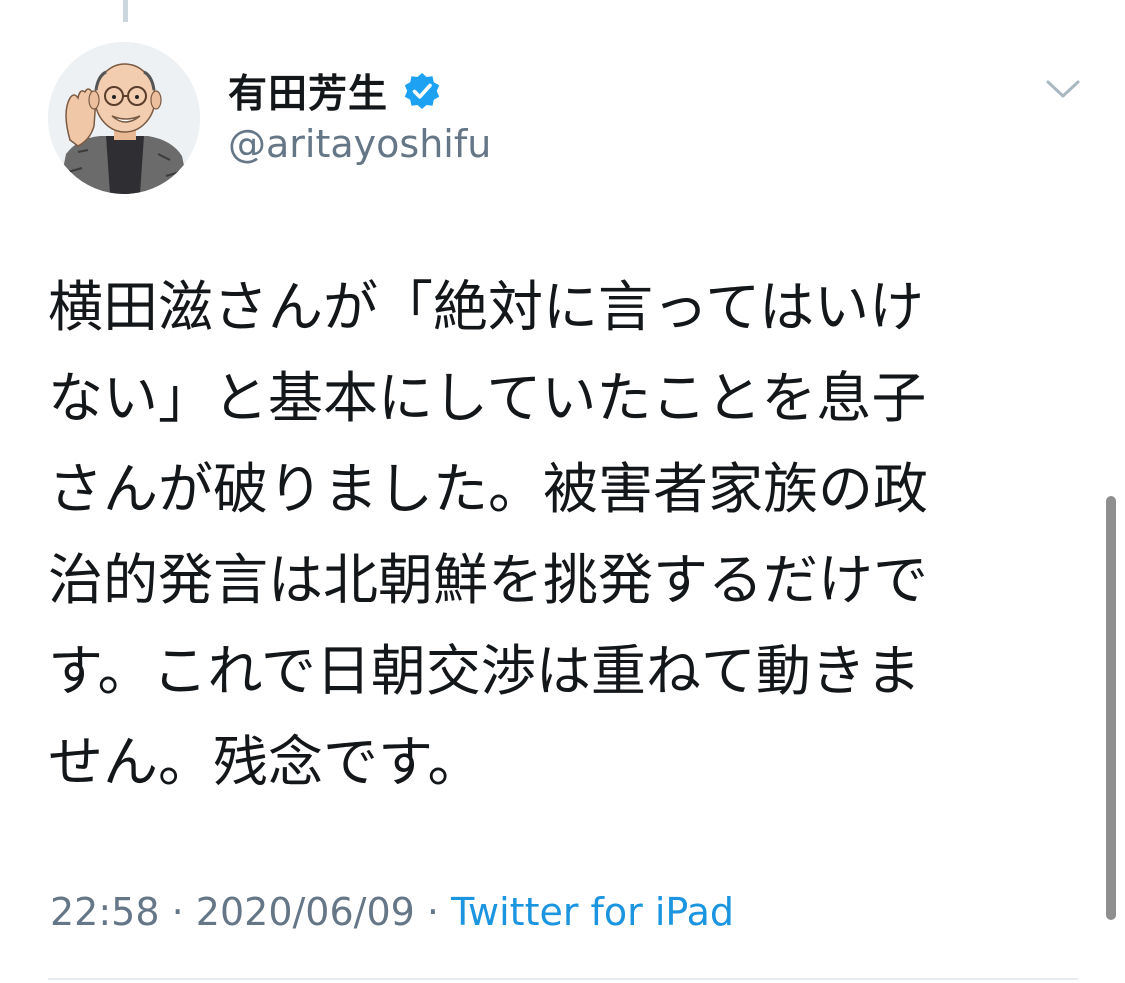 This screenshot has width=1125, height=983. What do you see at coordinates (592, 912) in the screenshot?
I see `tweet-source-link: Twitter for iPad` at bounding box center [592, 912].